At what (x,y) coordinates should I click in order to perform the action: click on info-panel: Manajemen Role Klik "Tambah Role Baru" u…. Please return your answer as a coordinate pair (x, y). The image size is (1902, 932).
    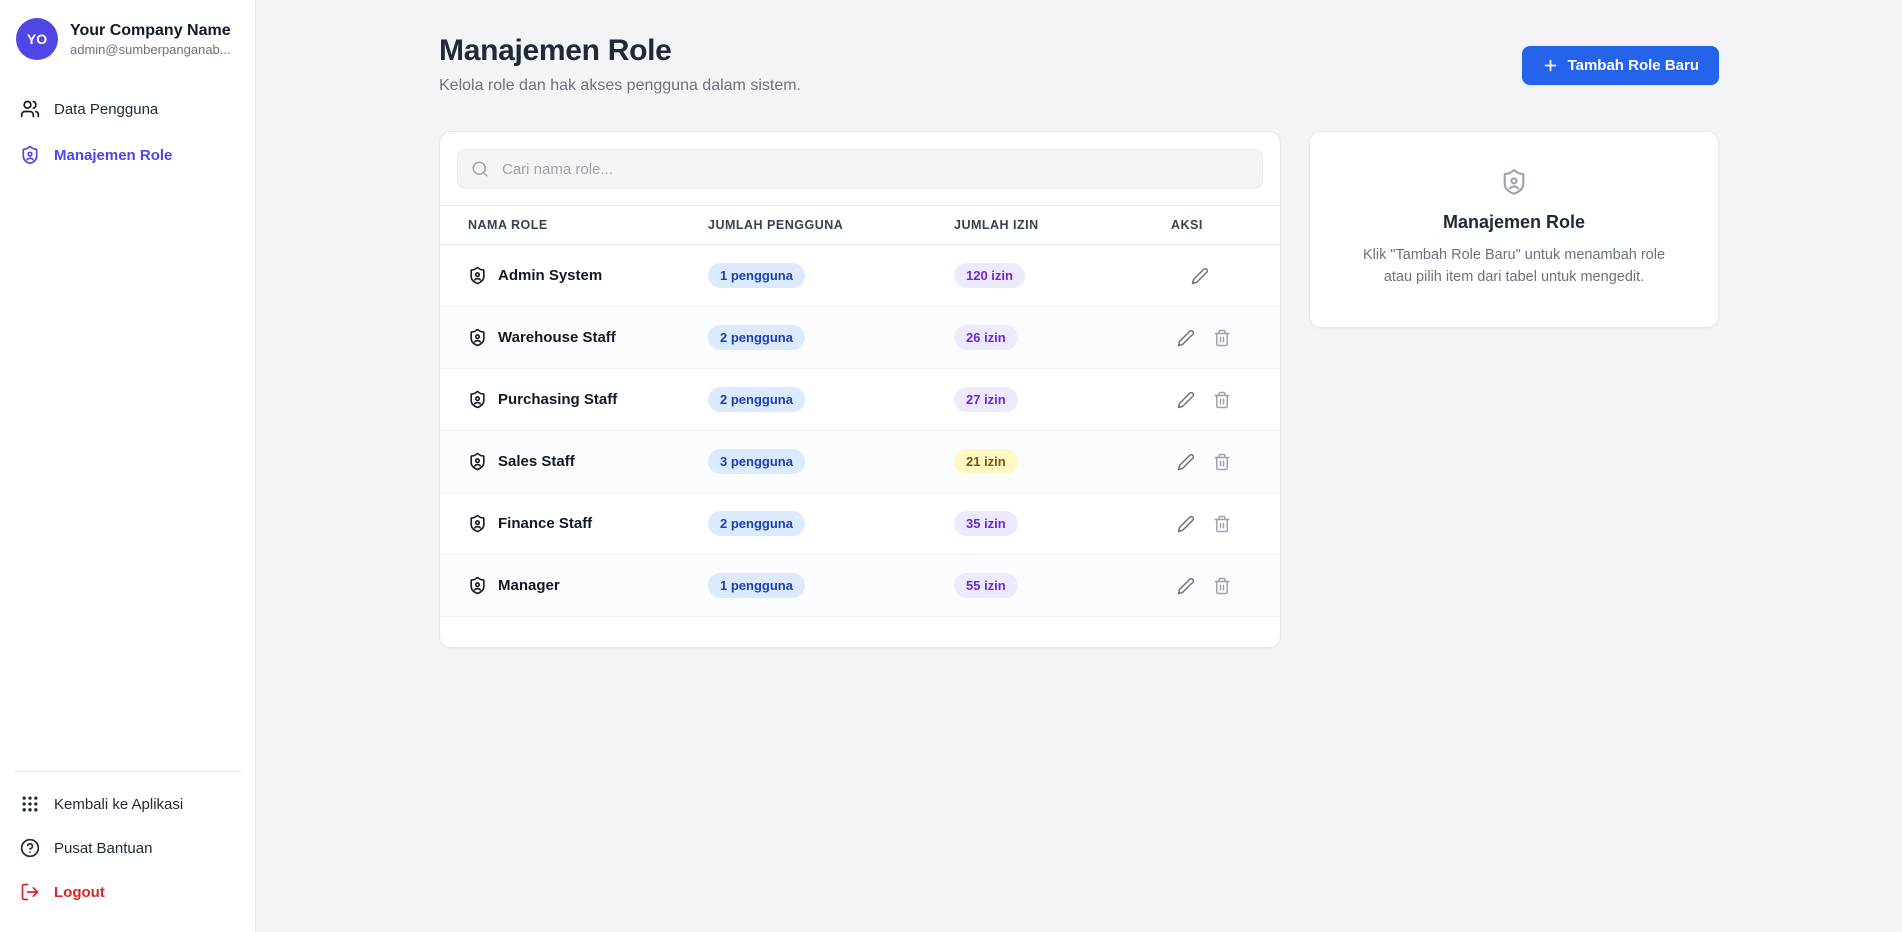
    Looking at the image, I should click on (1514, 229).